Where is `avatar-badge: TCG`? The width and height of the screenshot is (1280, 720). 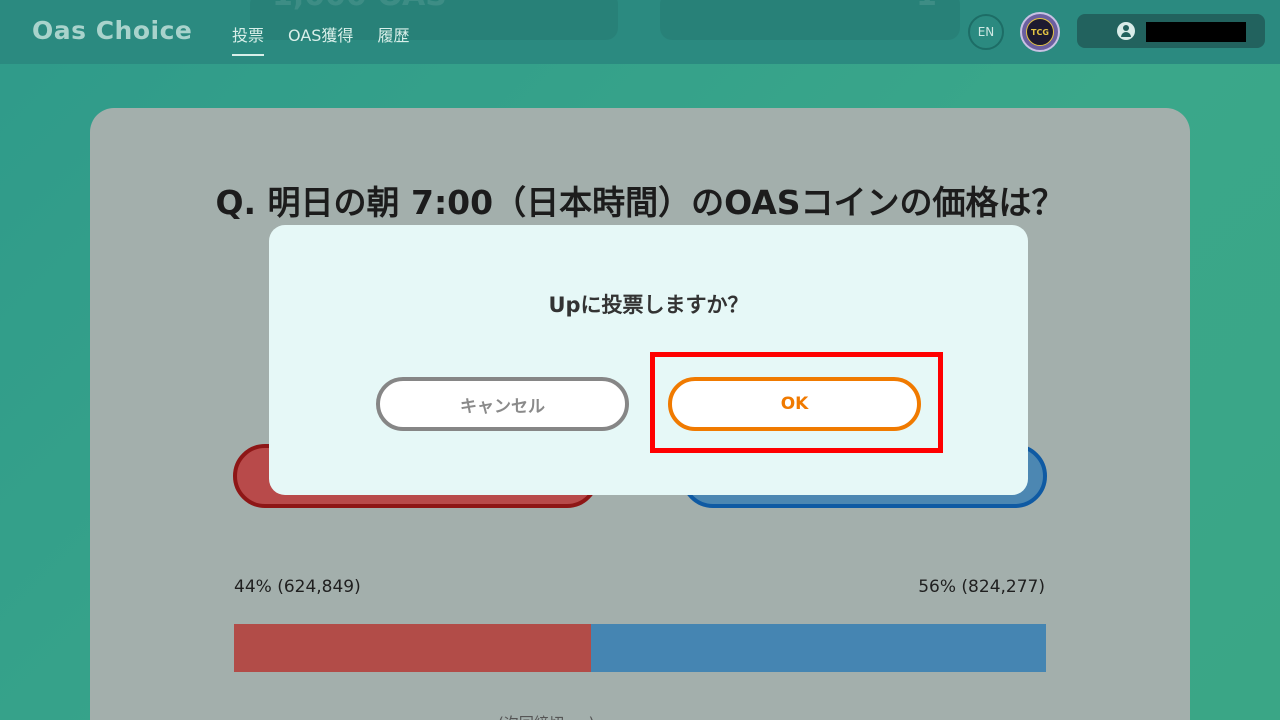
avatar-badge: TCG is located at coordinates (1040, 32).